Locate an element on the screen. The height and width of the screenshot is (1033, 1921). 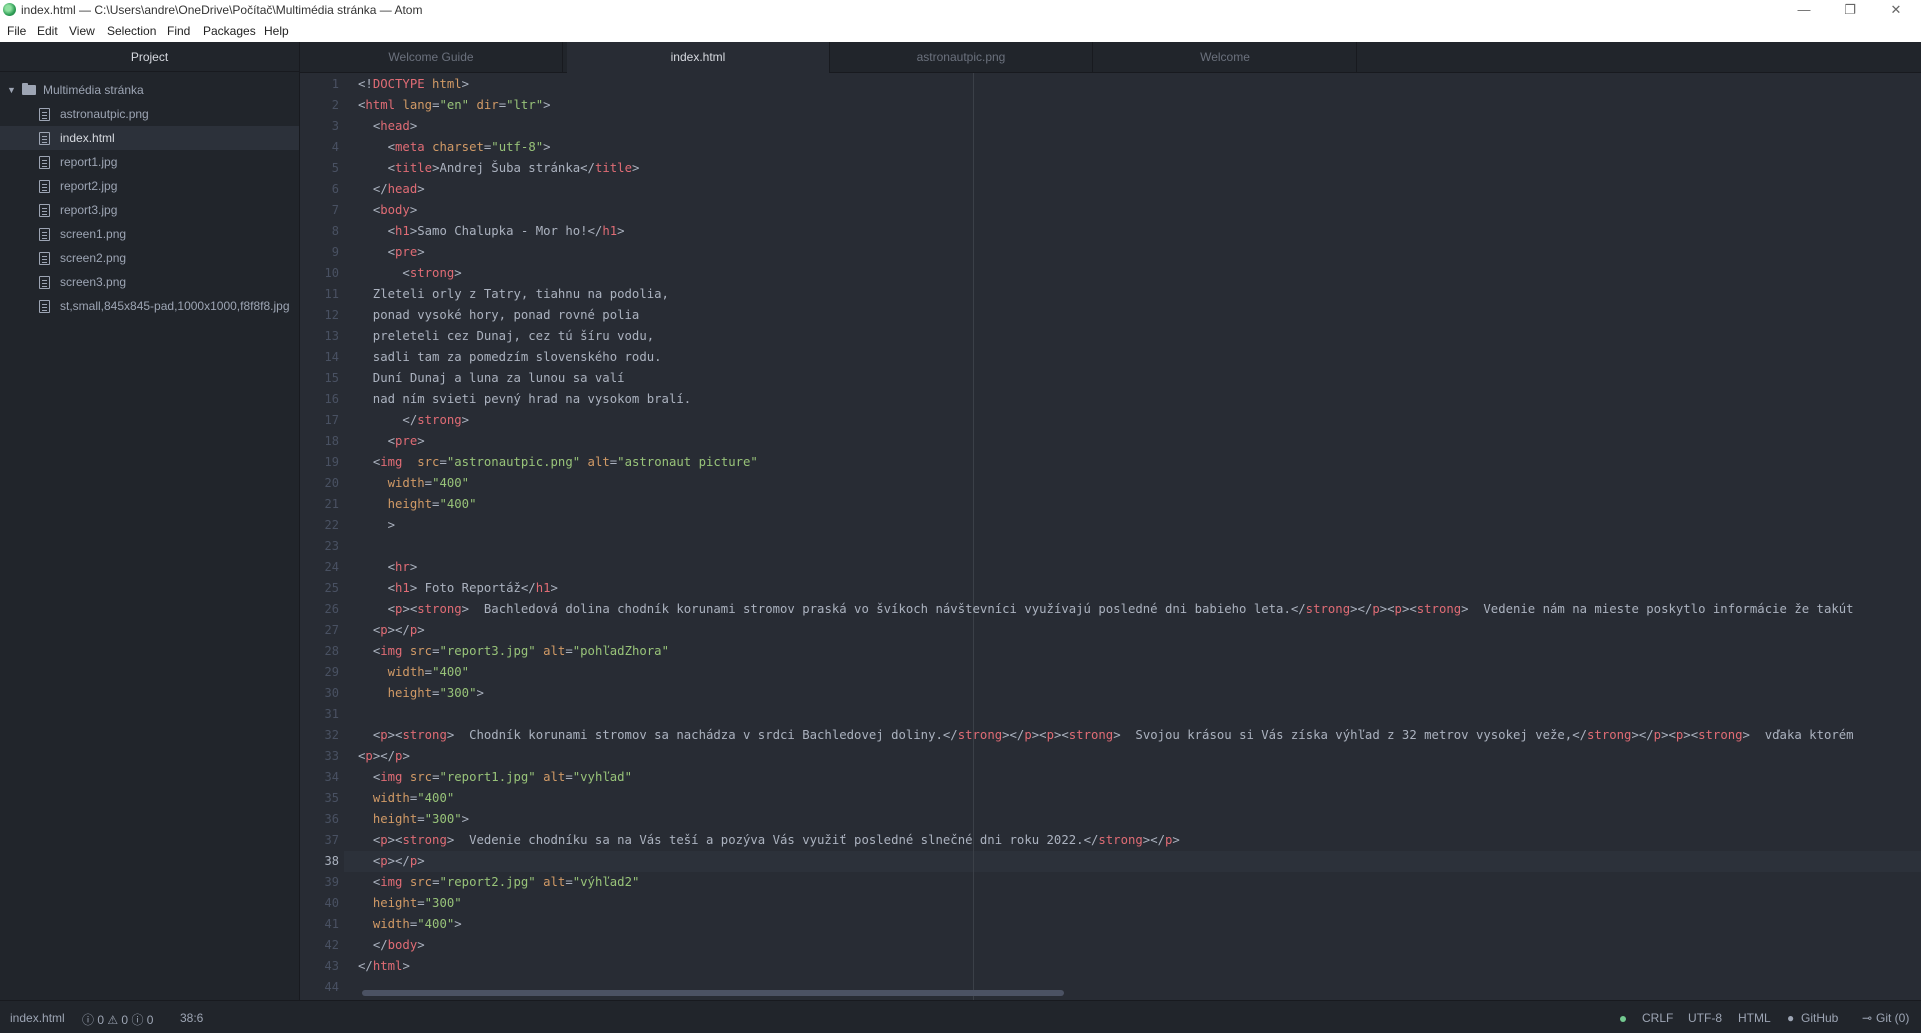
tab-welcome: Welcome is located at coordinates (1225, 57).